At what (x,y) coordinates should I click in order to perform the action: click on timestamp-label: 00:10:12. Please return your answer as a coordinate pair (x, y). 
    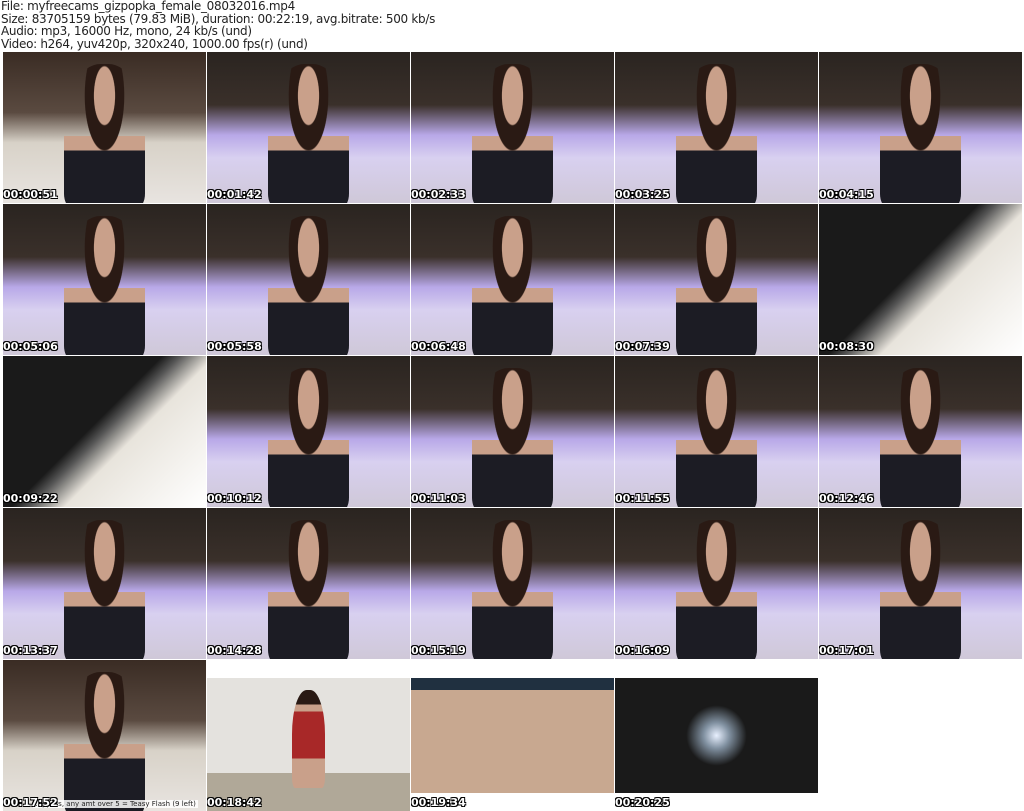
    Looking at the image, I should click on (234, 498).